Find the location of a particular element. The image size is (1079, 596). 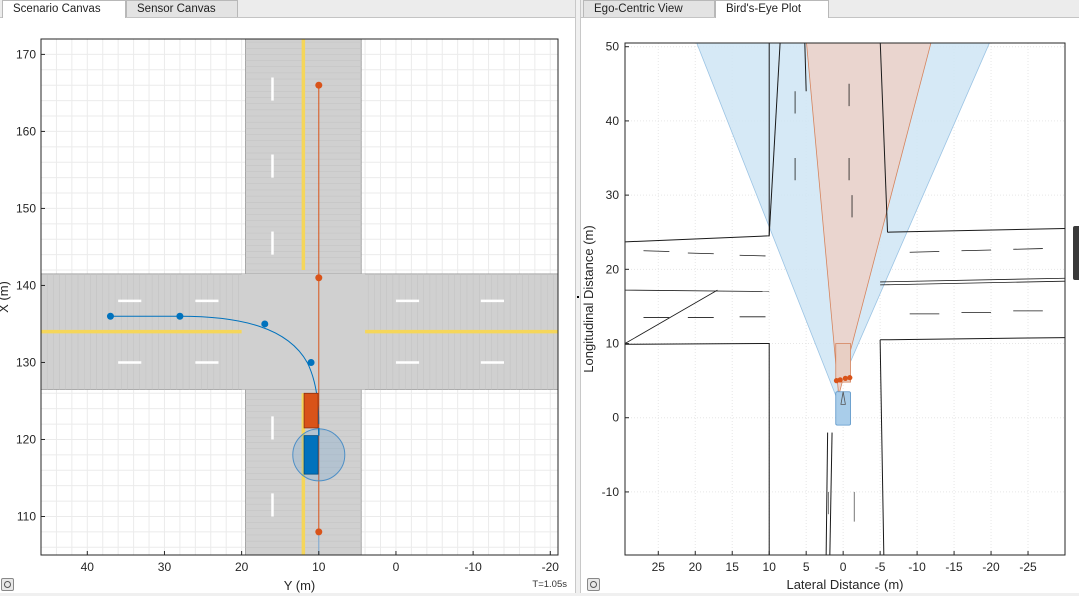

side-panel-grip is located at coordinates (1076, 253).